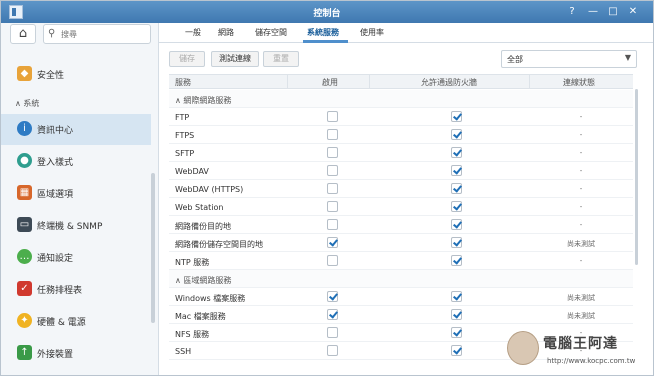 This screenshot has width=654, height=376. What do you see at coordinates (281, 59) in the screenshot?
I see `reset-button: 重置` at bounding box center [281, 59].